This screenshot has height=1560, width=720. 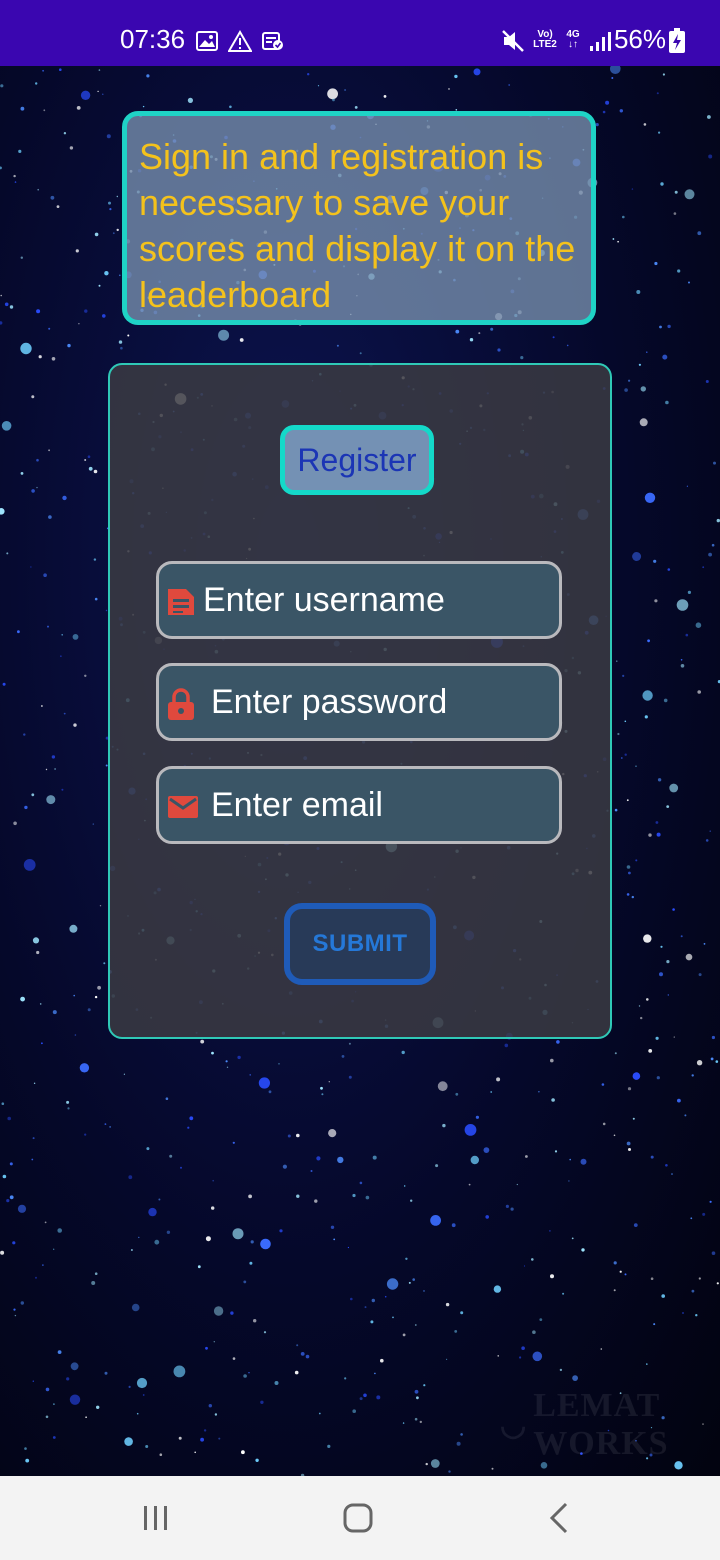 What do you see at coordinates (560, 1518) in the screenshot?
I see `back-icon` at bounding box center [560, 1518].